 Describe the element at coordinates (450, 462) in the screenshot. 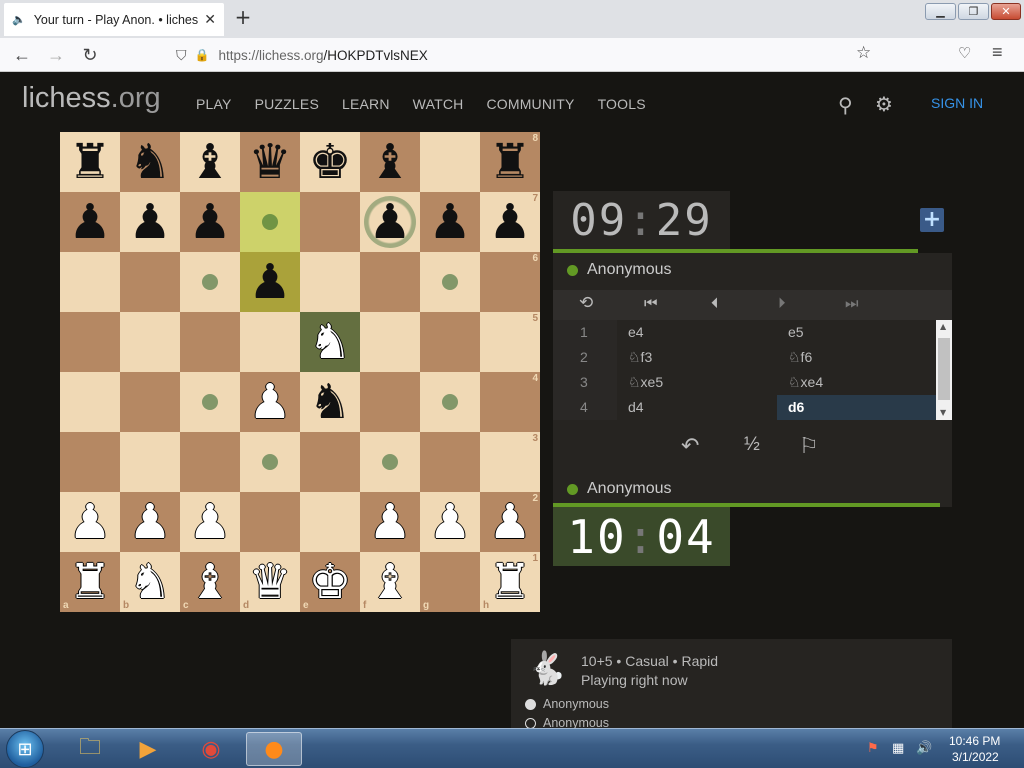

I see `square-g3` at that location.